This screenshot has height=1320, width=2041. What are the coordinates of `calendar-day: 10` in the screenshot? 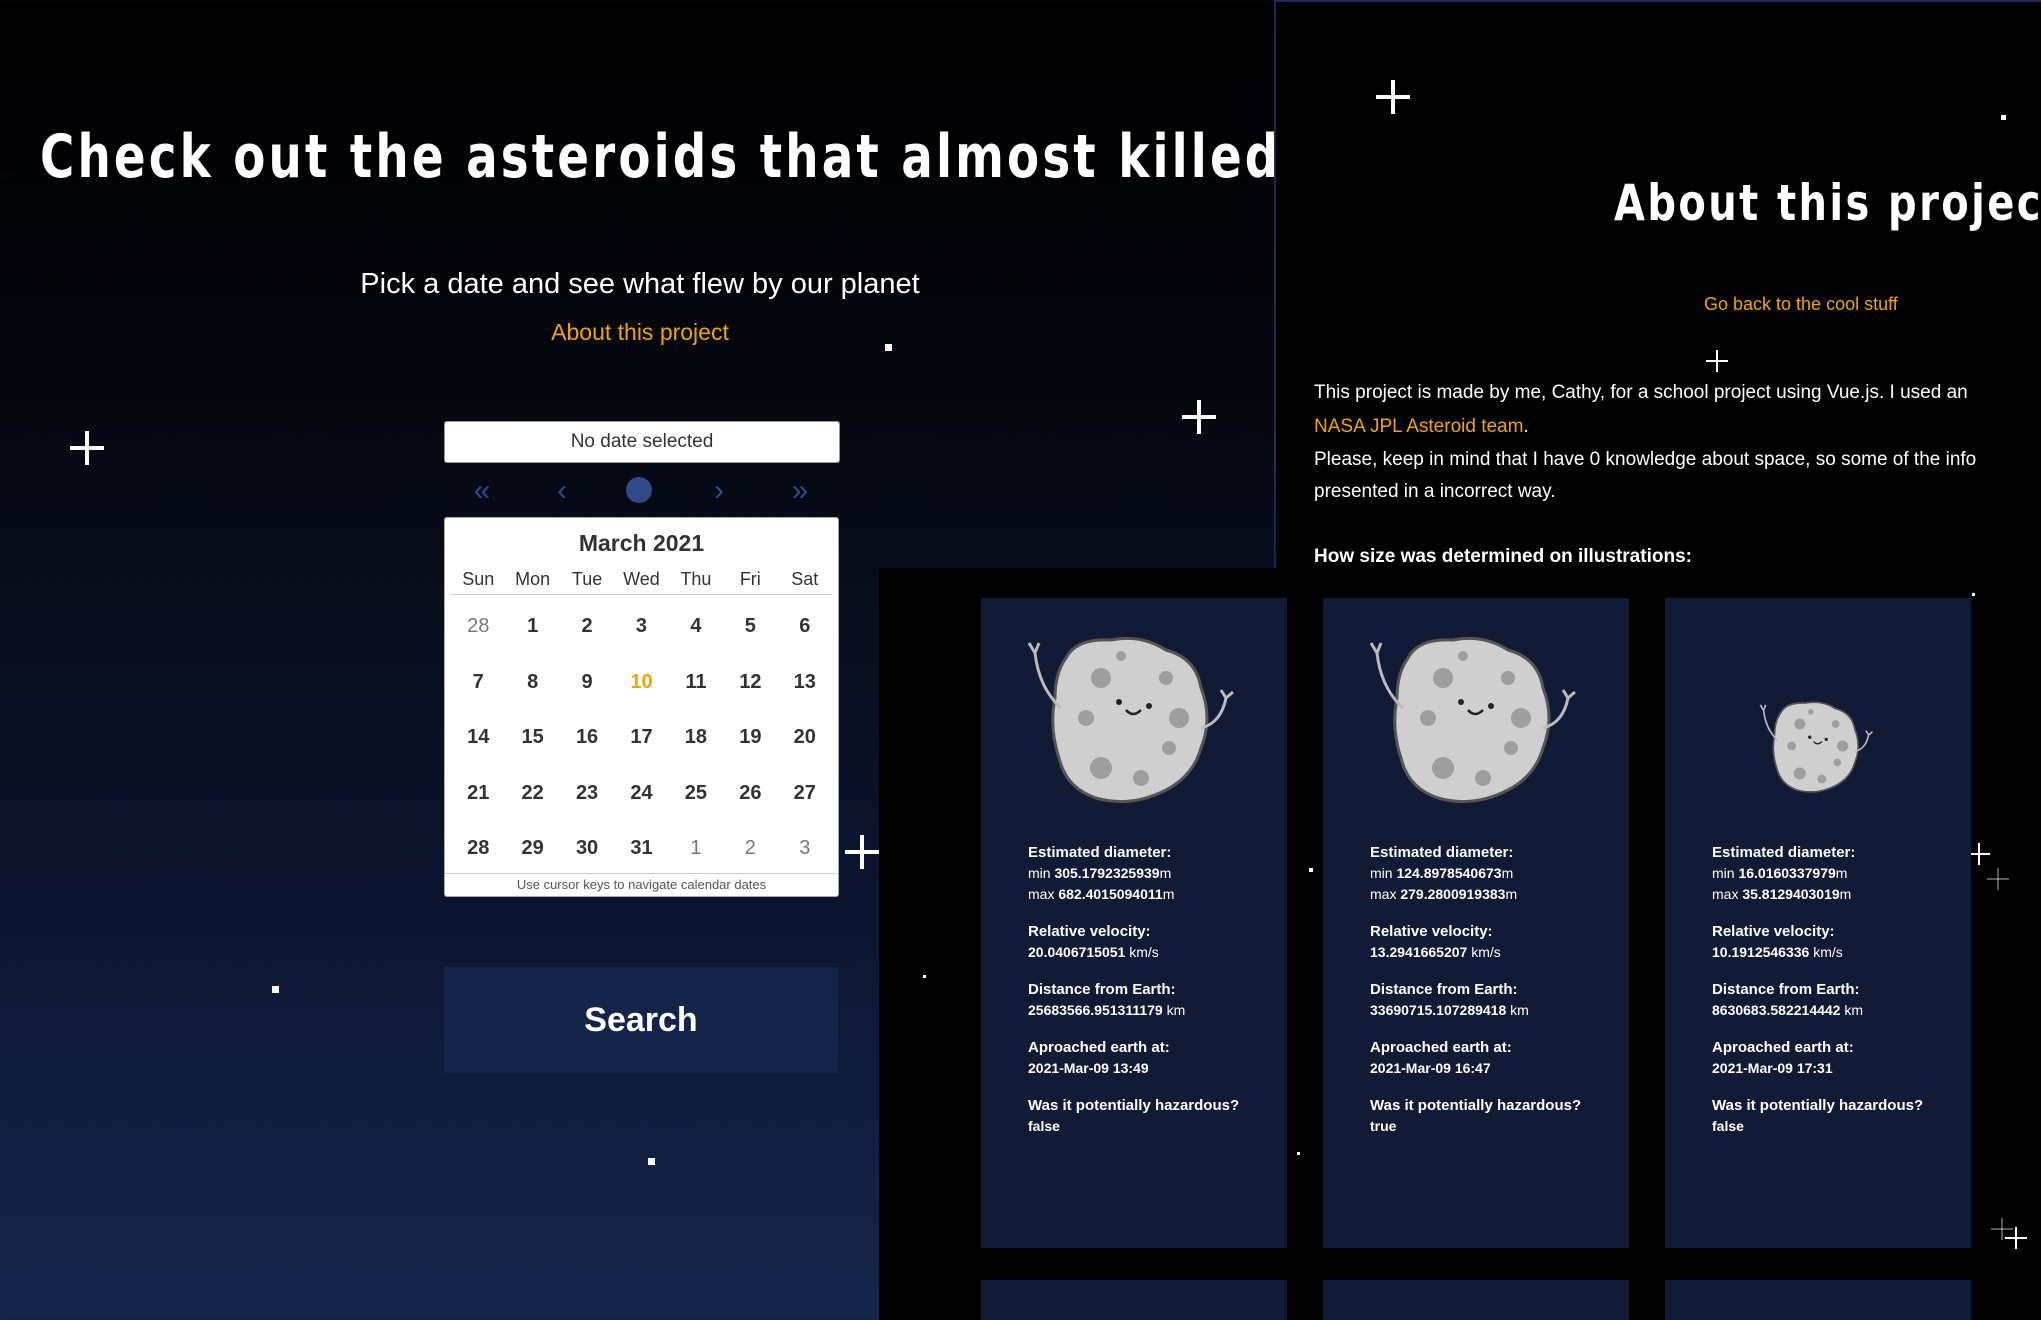 It's located at (641, 683).